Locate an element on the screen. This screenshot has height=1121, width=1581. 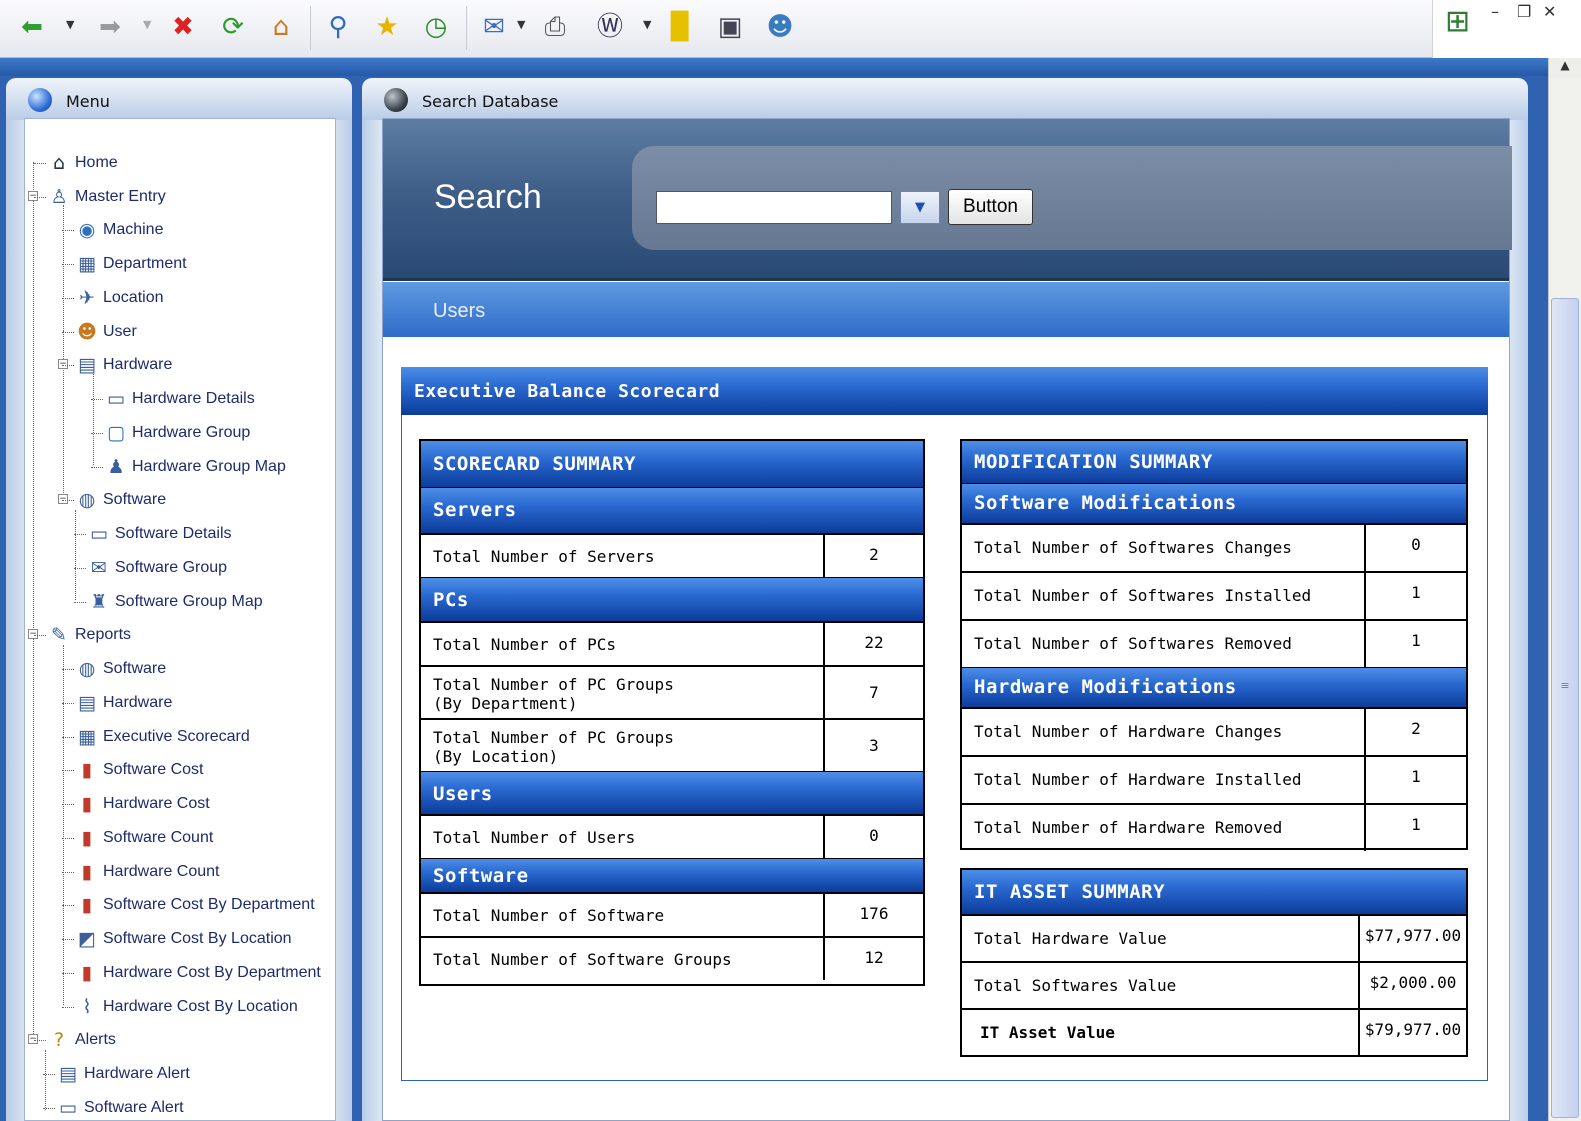
menu-item: ✈ Location is located at coordinates (118, 298).